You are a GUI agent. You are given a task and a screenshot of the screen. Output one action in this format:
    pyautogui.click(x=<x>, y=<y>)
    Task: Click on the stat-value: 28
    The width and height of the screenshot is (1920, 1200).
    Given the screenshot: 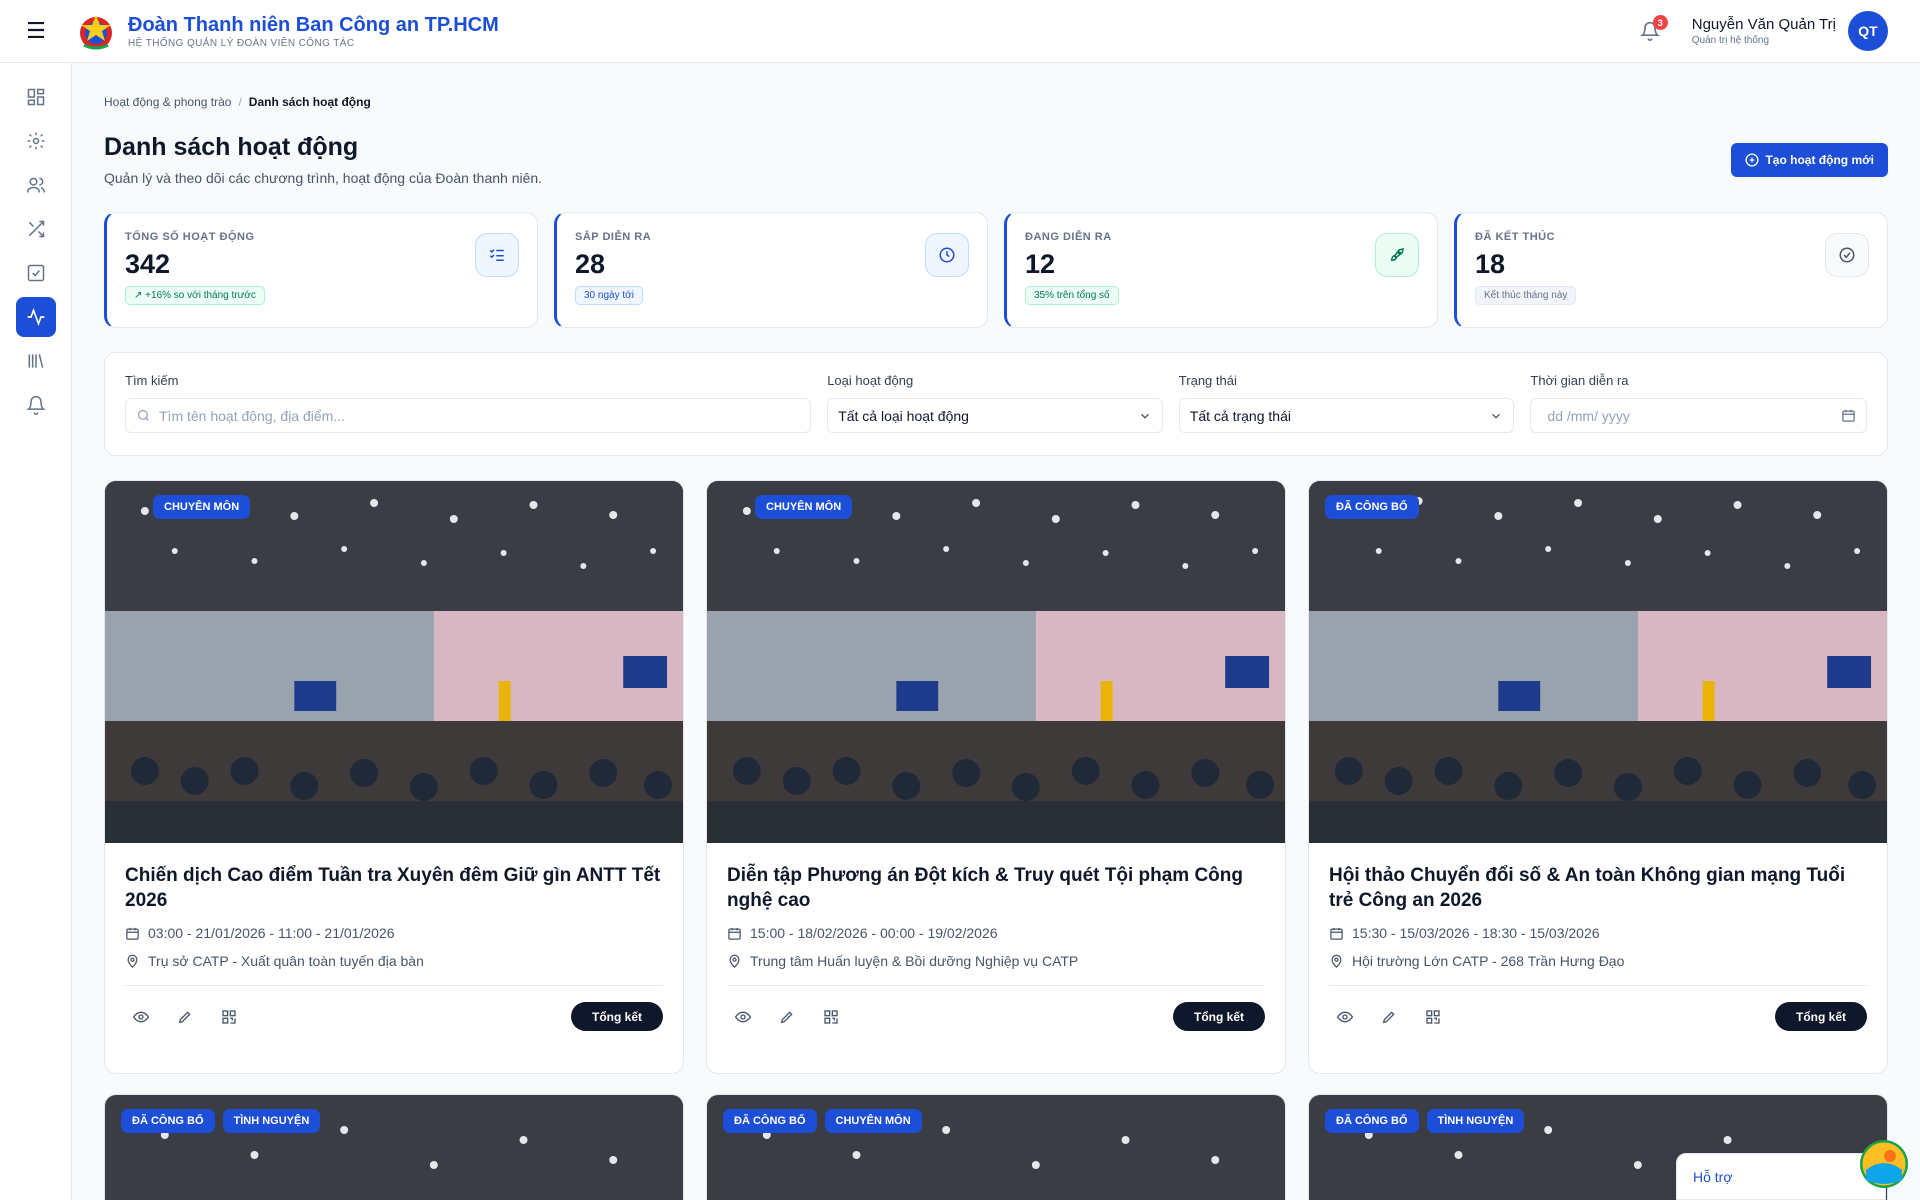 What is the action you would take?
    pyautogui.click(x=590, y=264)
    